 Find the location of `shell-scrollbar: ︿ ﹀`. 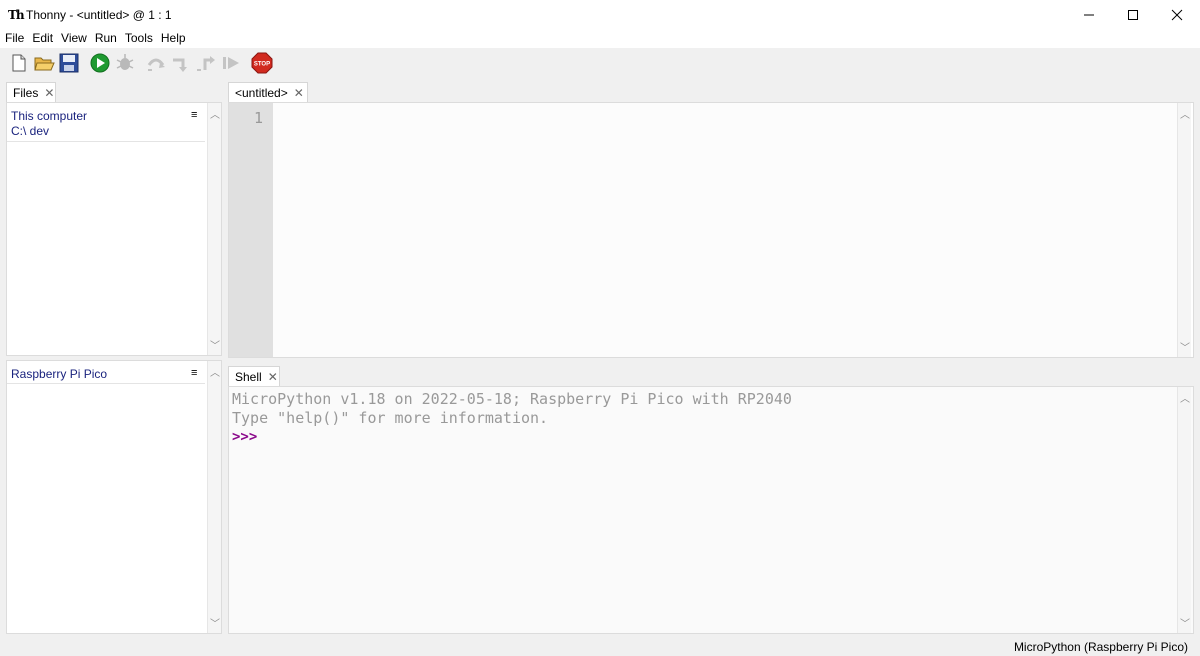

shell-scrollbar: ︿ ﹀ is located at coordinates (1184, 510).